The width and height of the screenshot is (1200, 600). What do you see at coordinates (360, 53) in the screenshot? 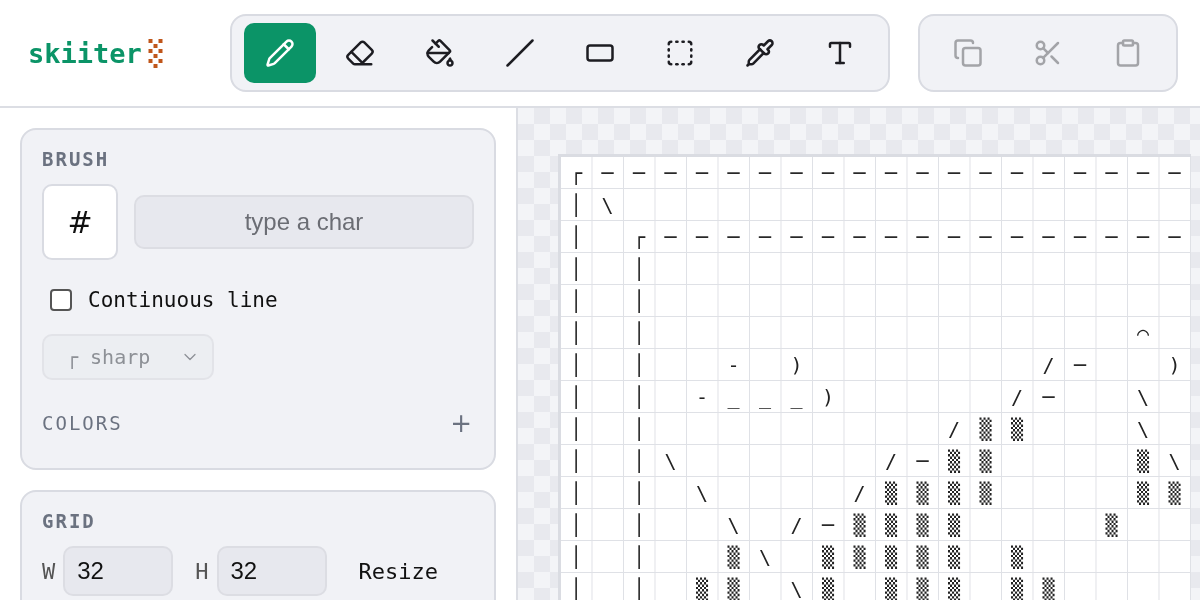
I see `eraser-icon` at bounding box center [360, 53].